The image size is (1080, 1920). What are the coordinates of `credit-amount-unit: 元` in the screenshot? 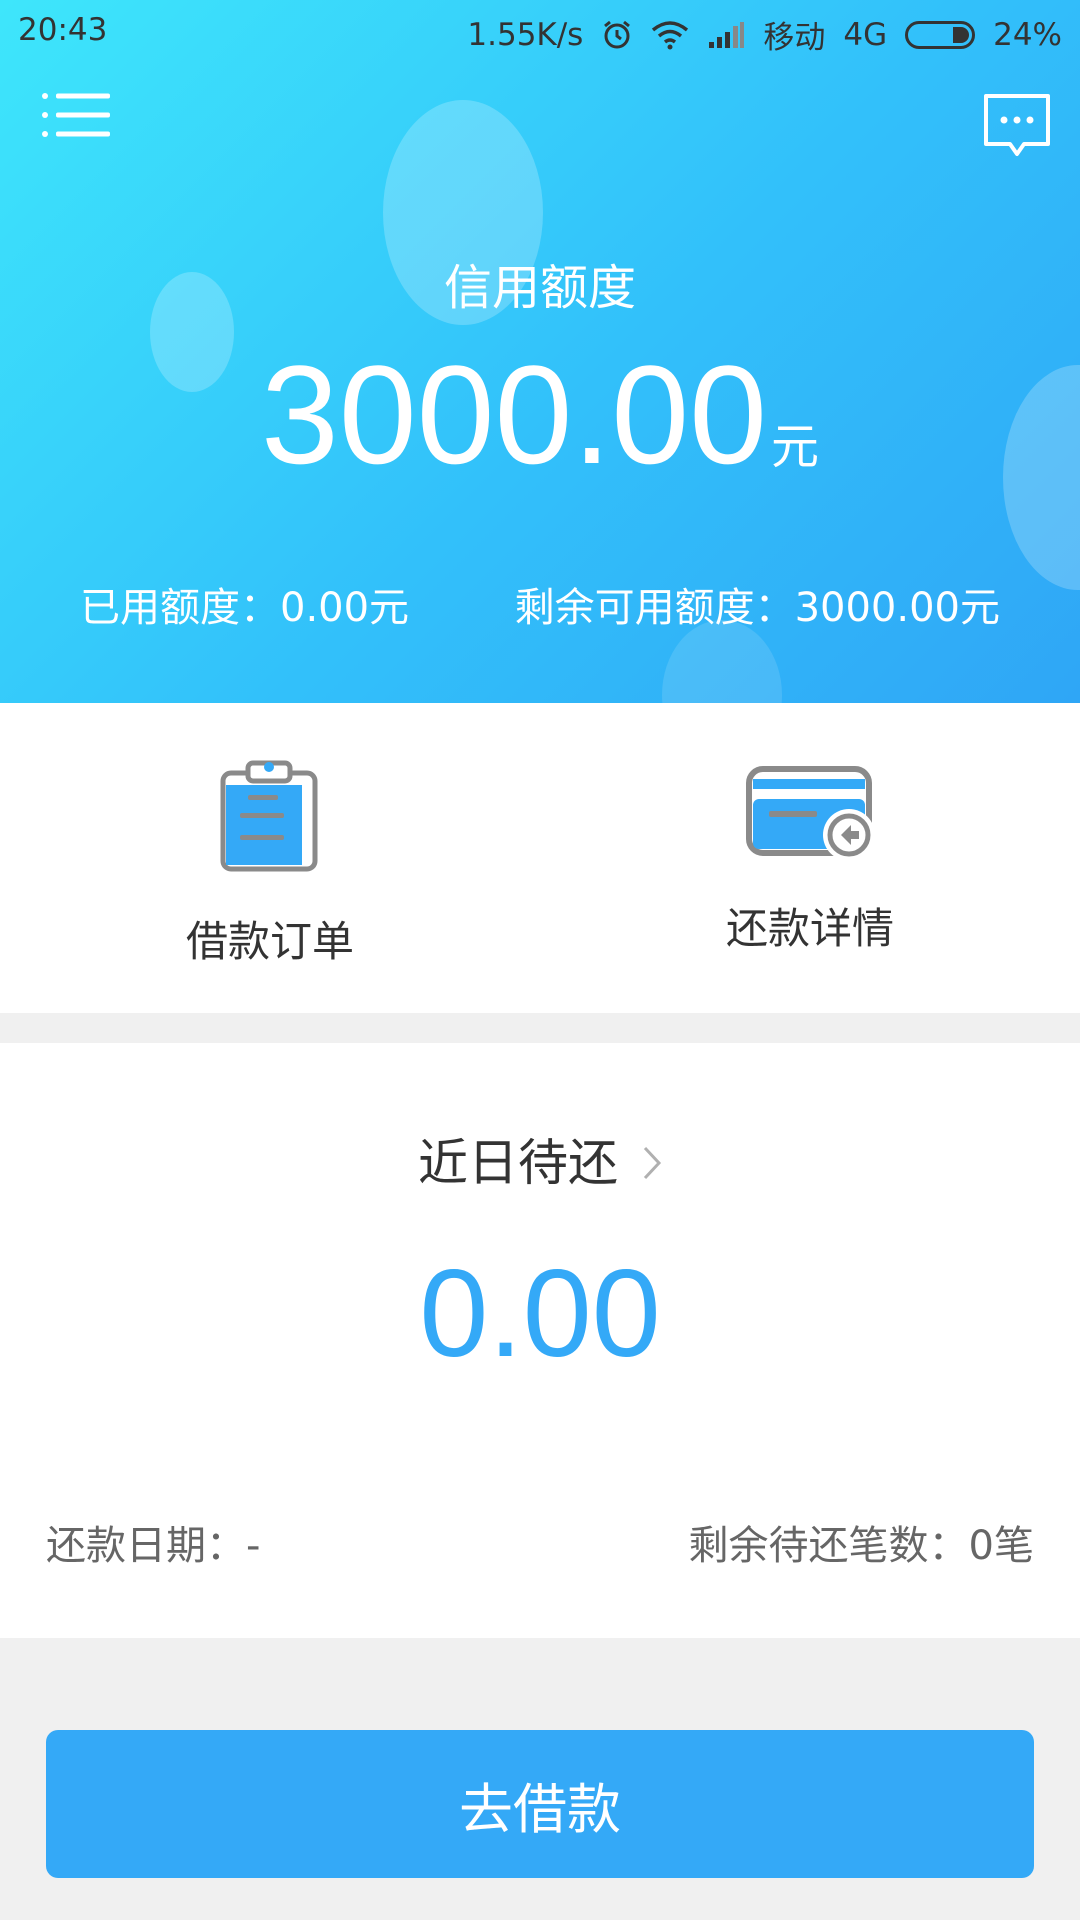 It's located at (795, 447).